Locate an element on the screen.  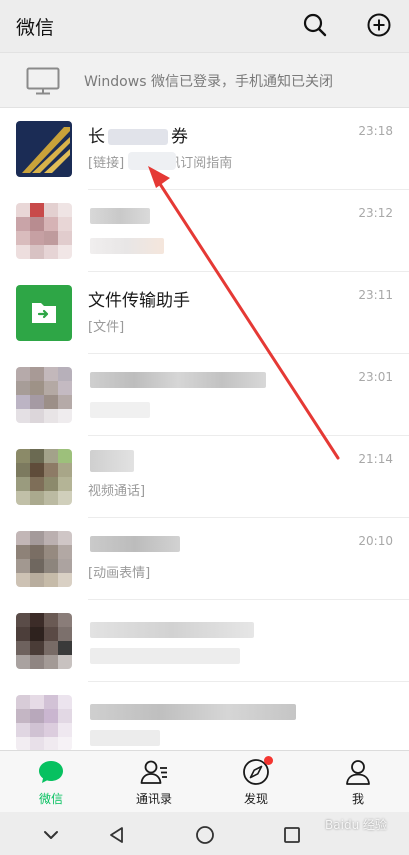
back-triangle-icon is located at coordinates (116, 835).